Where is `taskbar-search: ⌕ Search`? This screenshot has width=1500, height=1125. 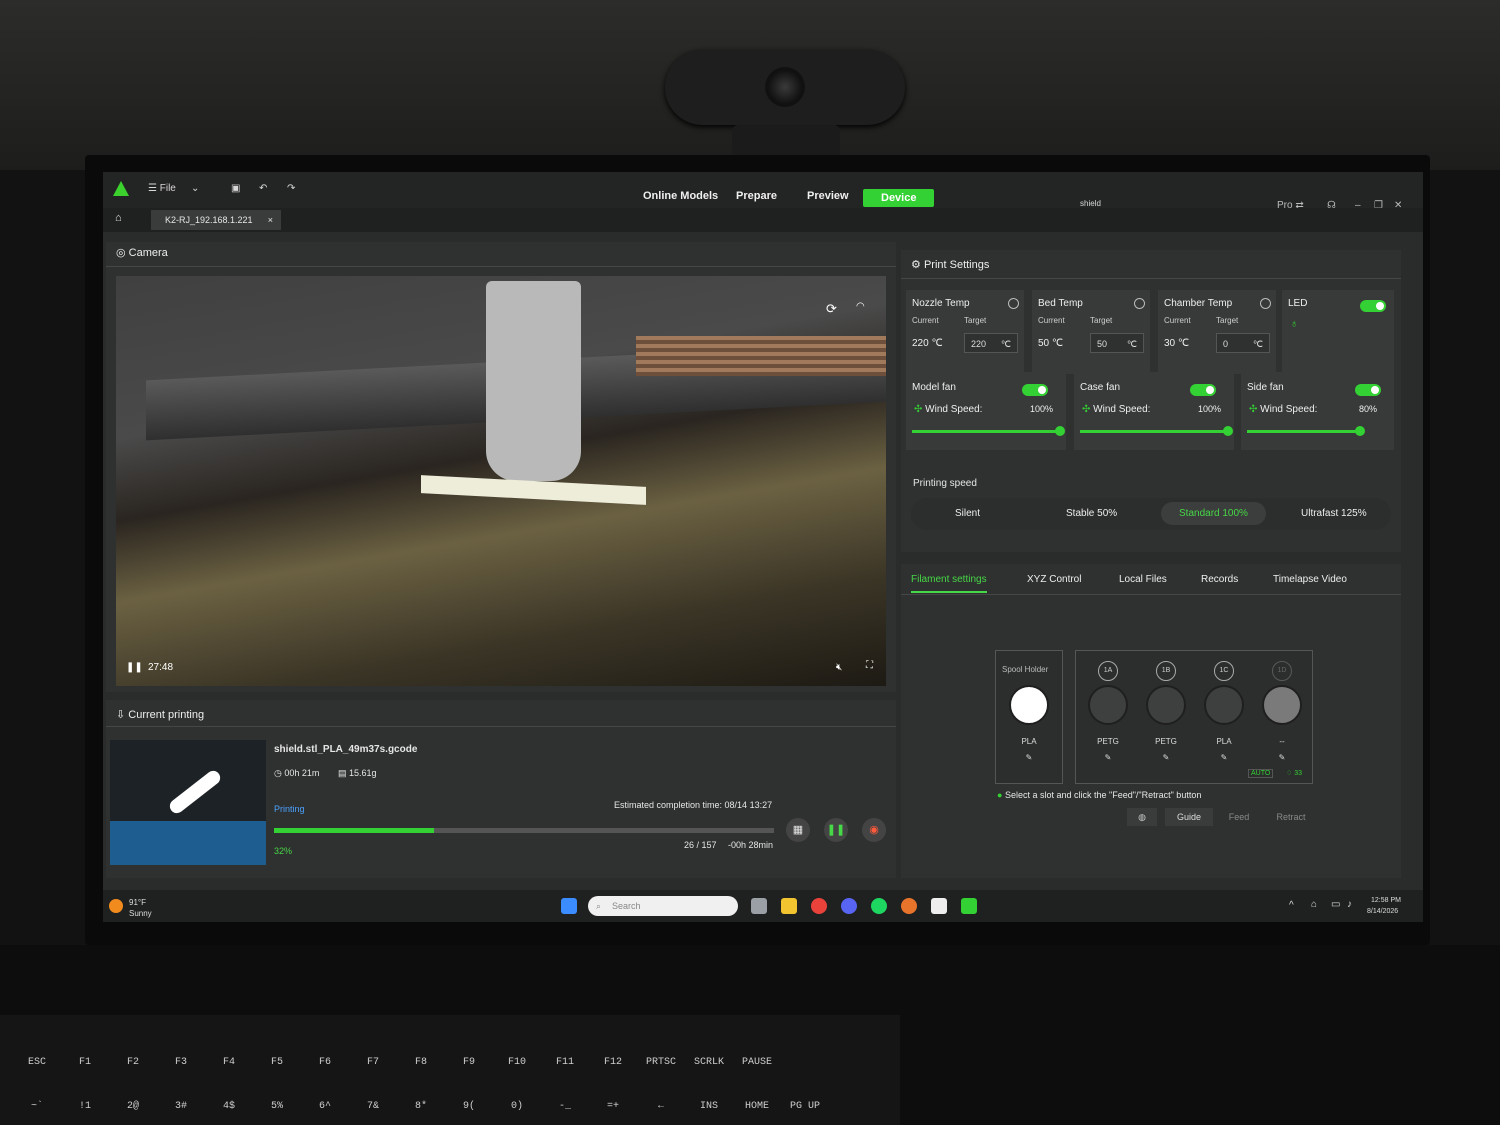
taskbar-search: ⌕ Search is located at coordinates (663, 906).